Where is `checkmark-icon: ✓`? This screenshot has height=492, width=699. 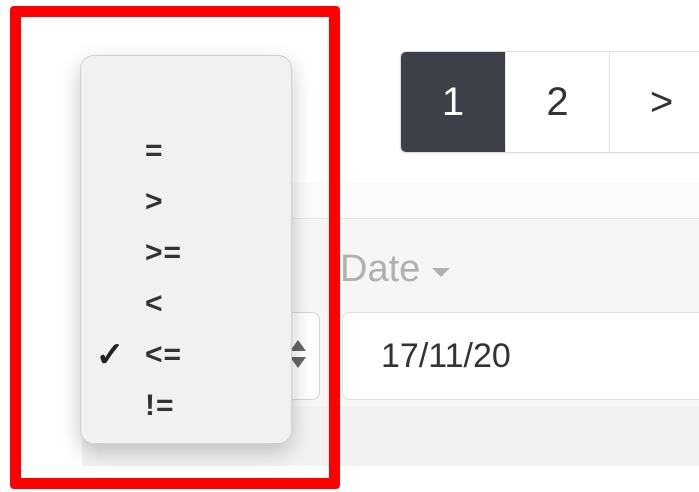
checkmark-icon: ✓ is located at coordinates (110, 355).